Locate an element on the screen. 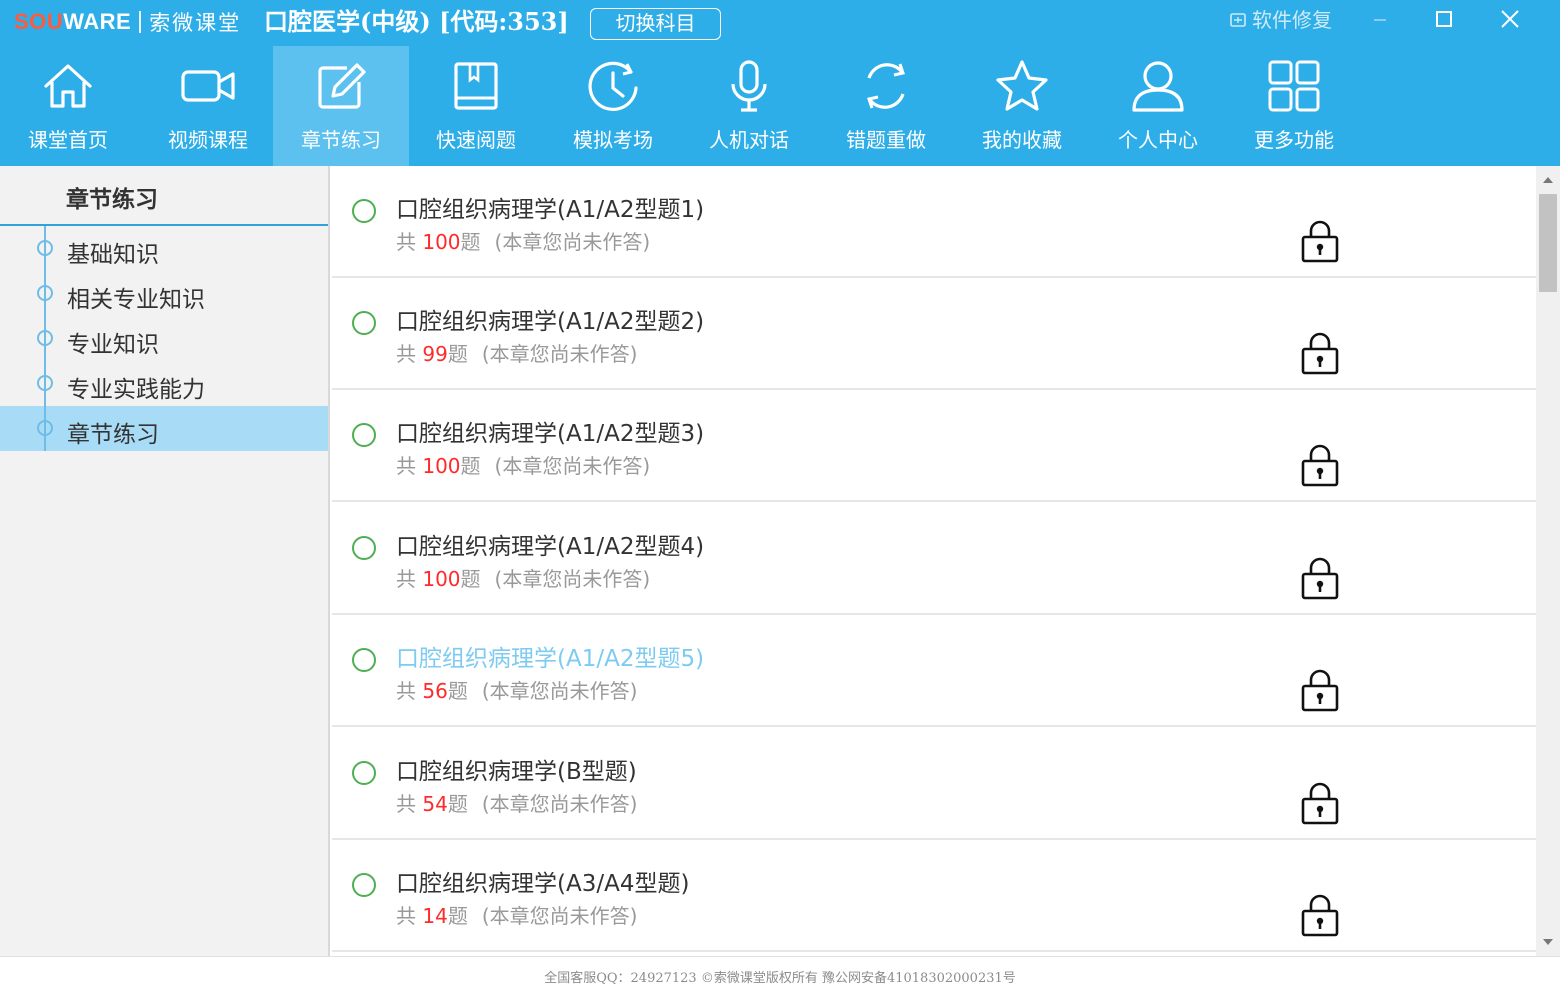 The height and width of the screenshot is (993, 1560). maximize-icon is located at coordinates (1444, 19).